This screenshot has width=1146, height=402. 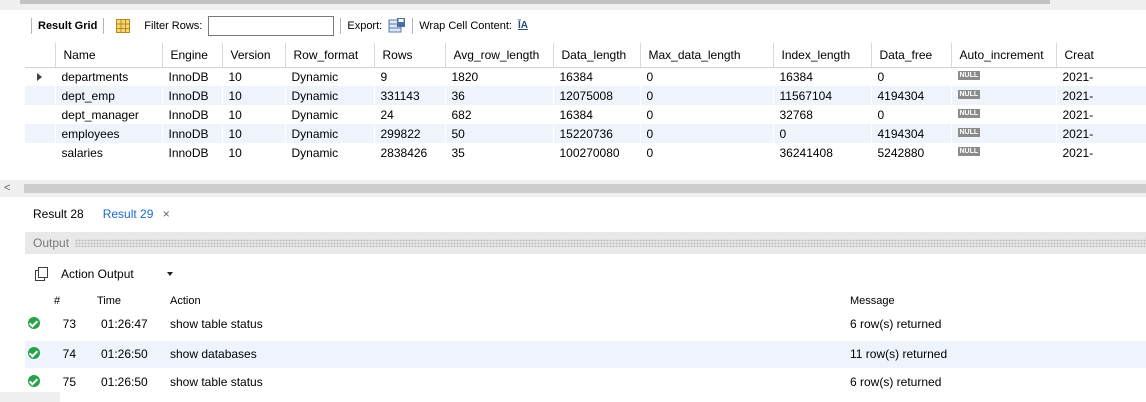 I want to click on table-cell: 100270080, so click(x=596, y=152).